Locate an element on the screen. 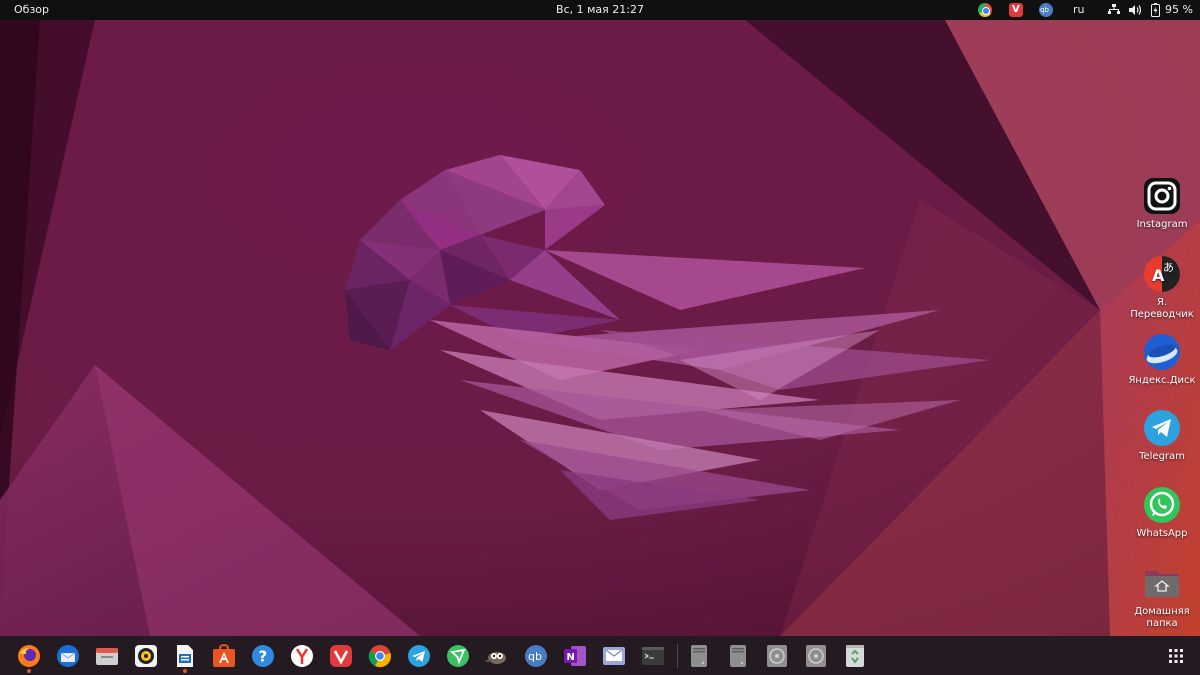 Image resolution: width=1200 pixels, height=675 pixels. dock-separator is located at coordinates (677, 656).